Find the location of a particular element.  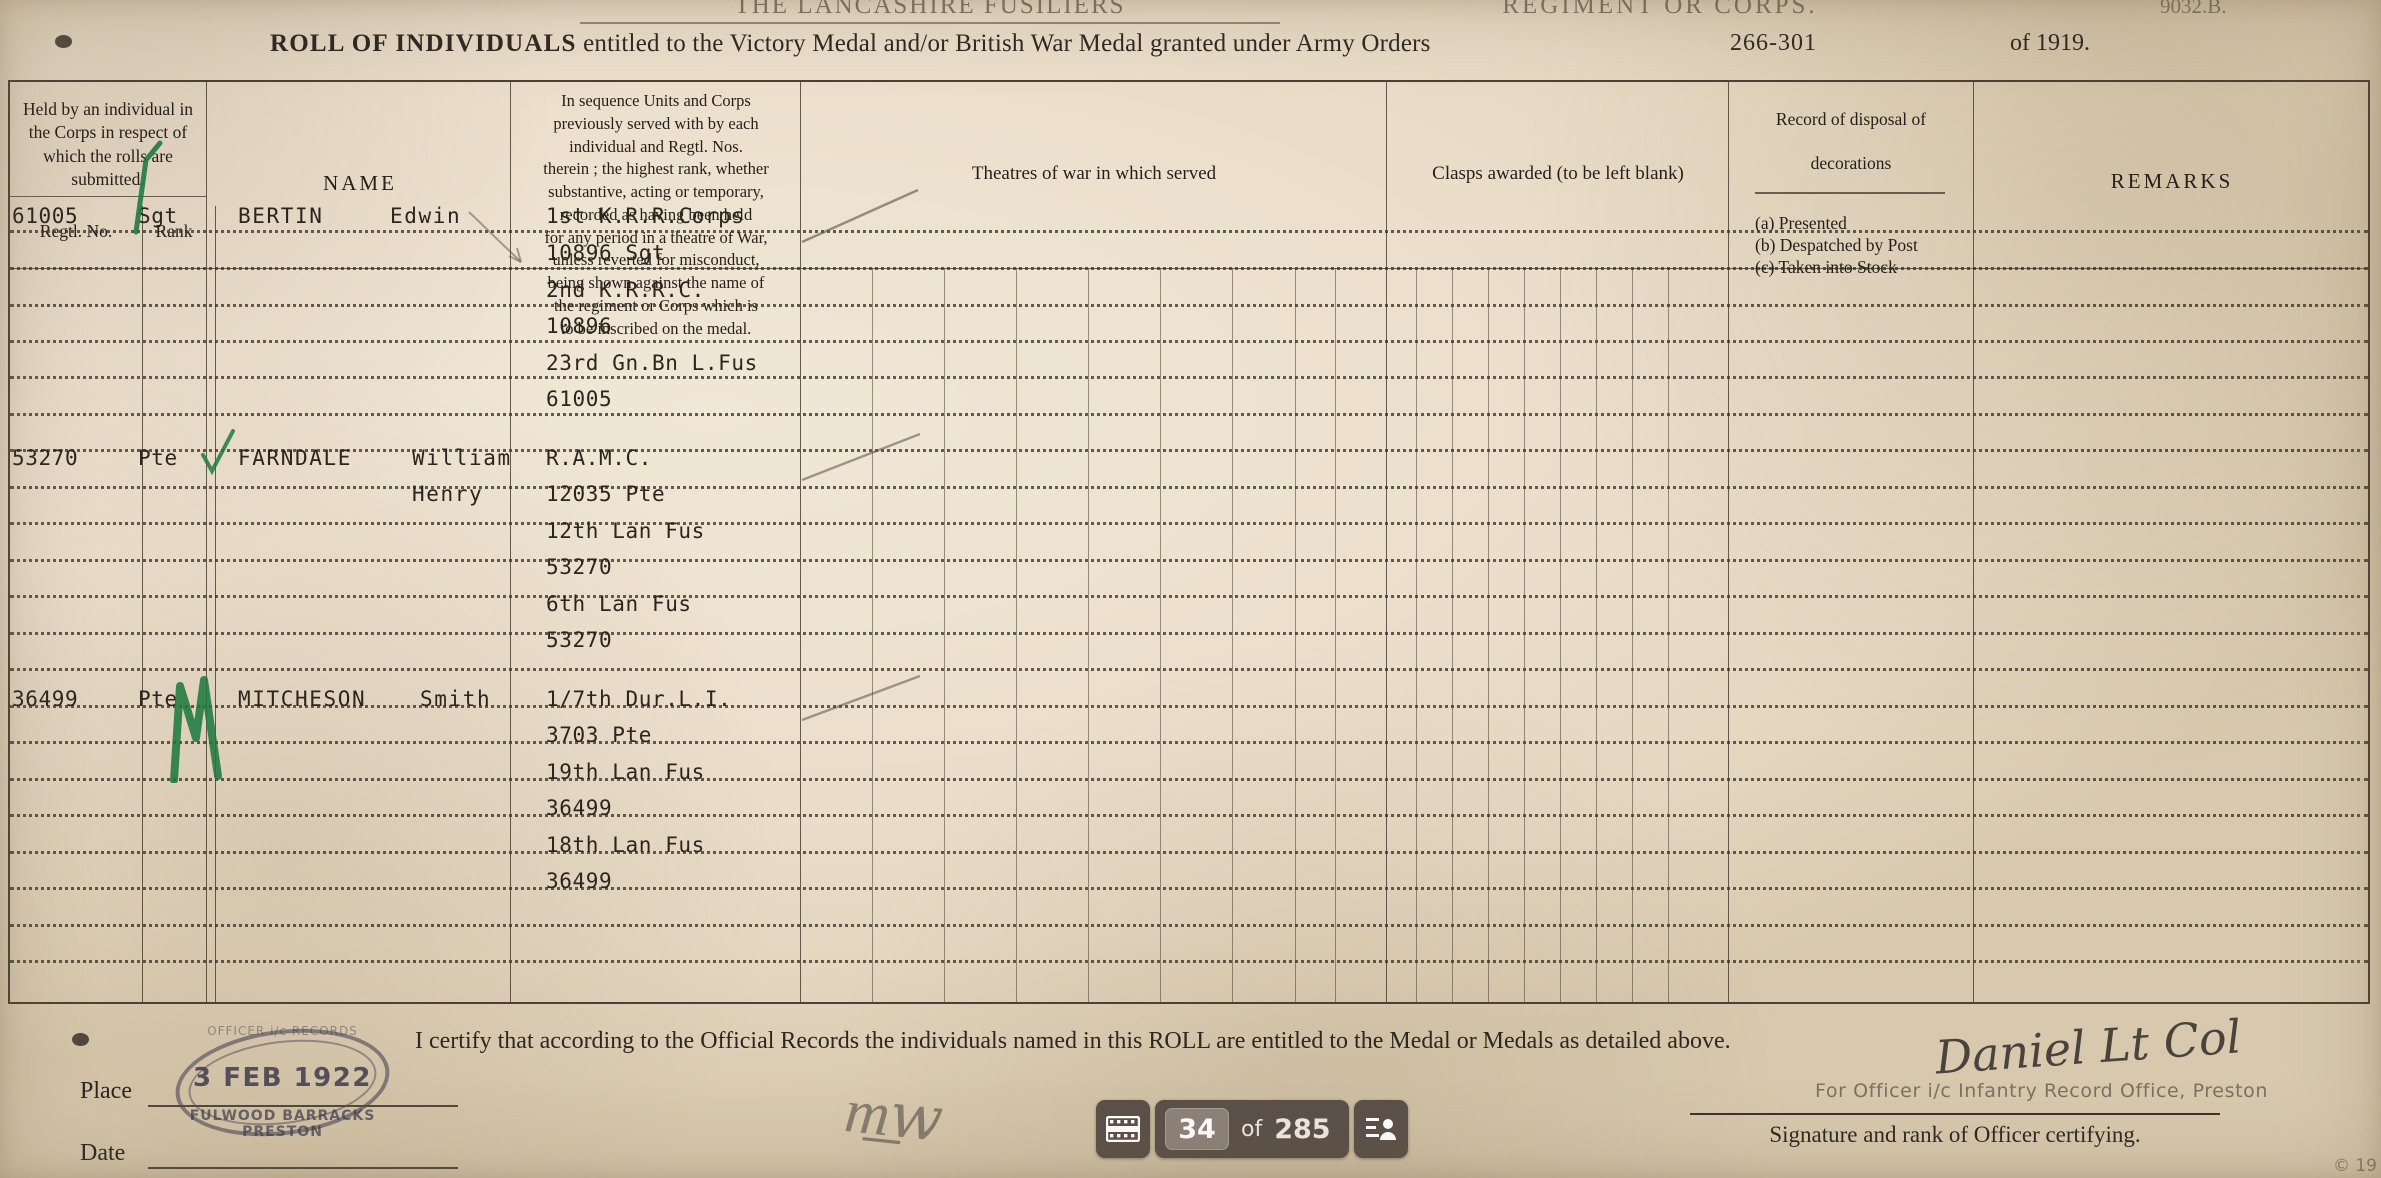

row-1-unit-2: 12th Lan Fus is located at coordinates (625, 531).